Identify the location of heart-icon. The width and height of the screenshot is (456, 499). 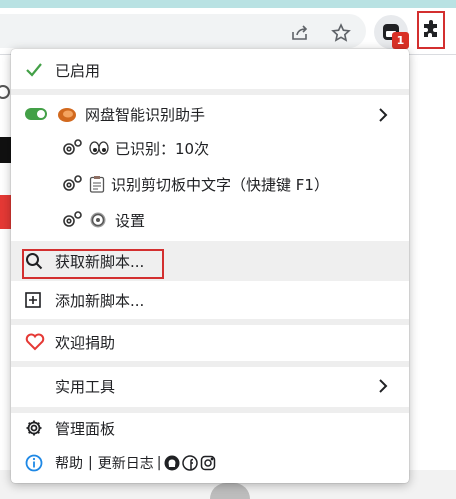
(37, 342).